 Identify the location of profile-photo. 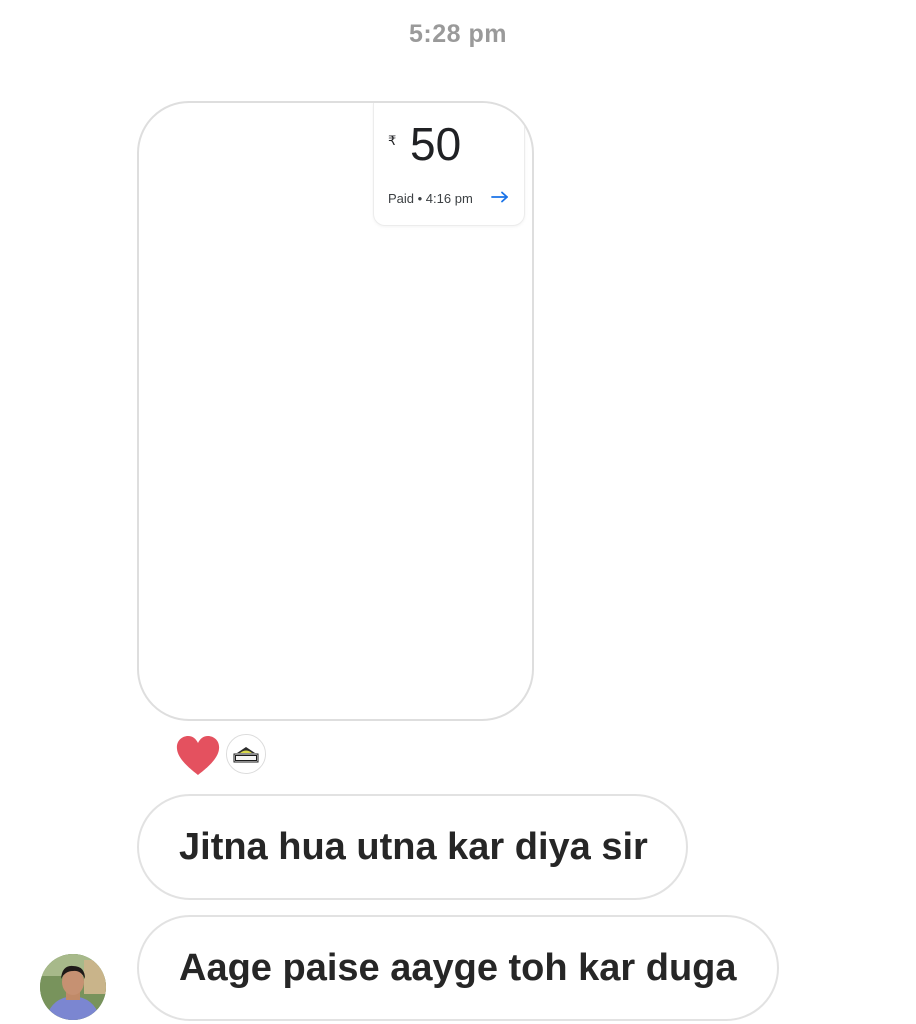
(73, 987).